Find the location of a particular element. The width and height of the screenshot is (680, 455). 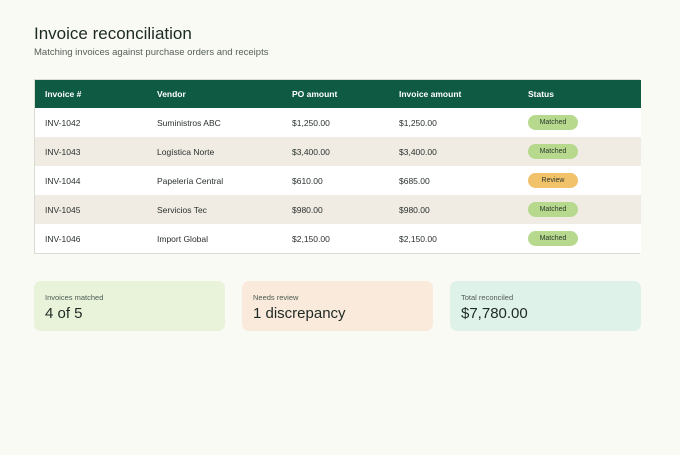

column-header-status: Status is located at coordinates (579, 94).